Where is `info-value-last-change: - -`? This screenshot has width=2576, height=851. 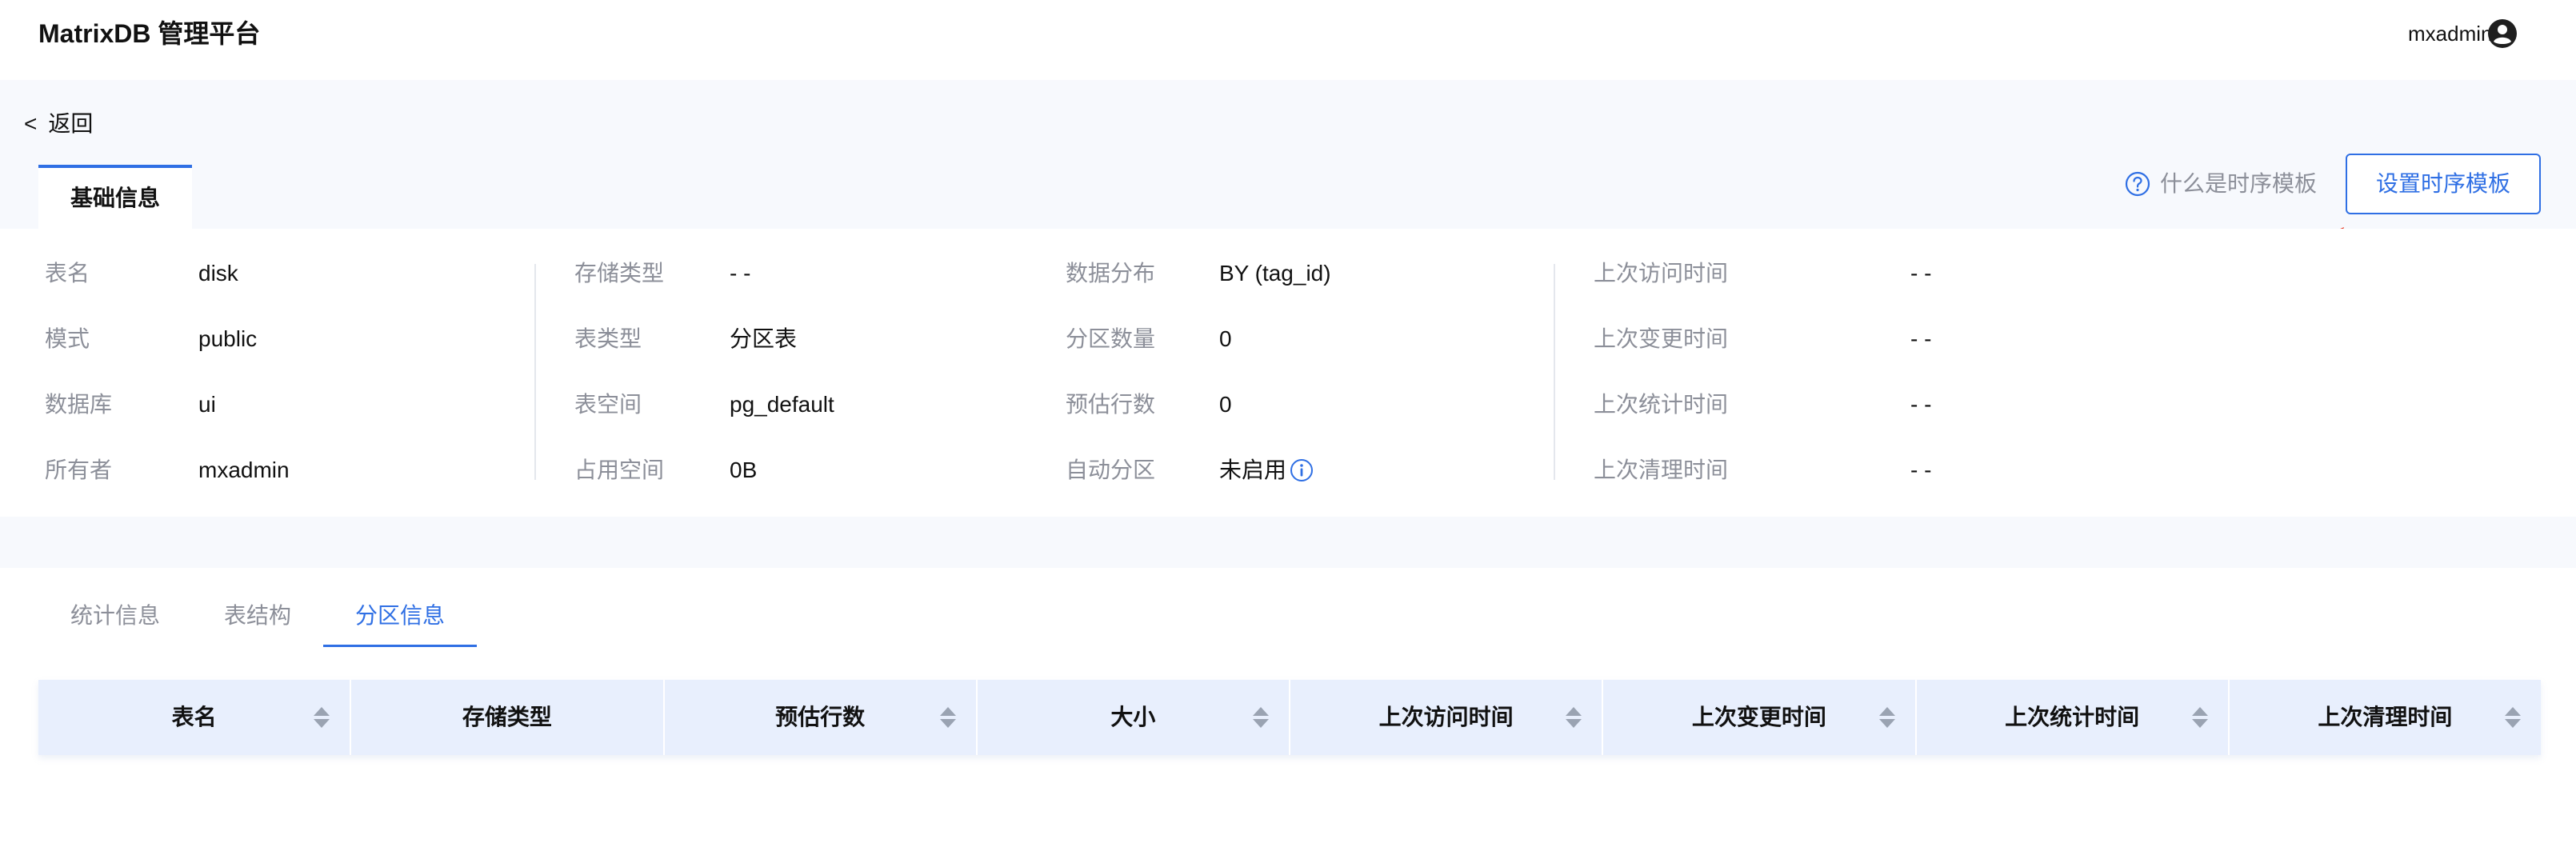 info-value-last-change: - - is located at coordinates (1921, 338).